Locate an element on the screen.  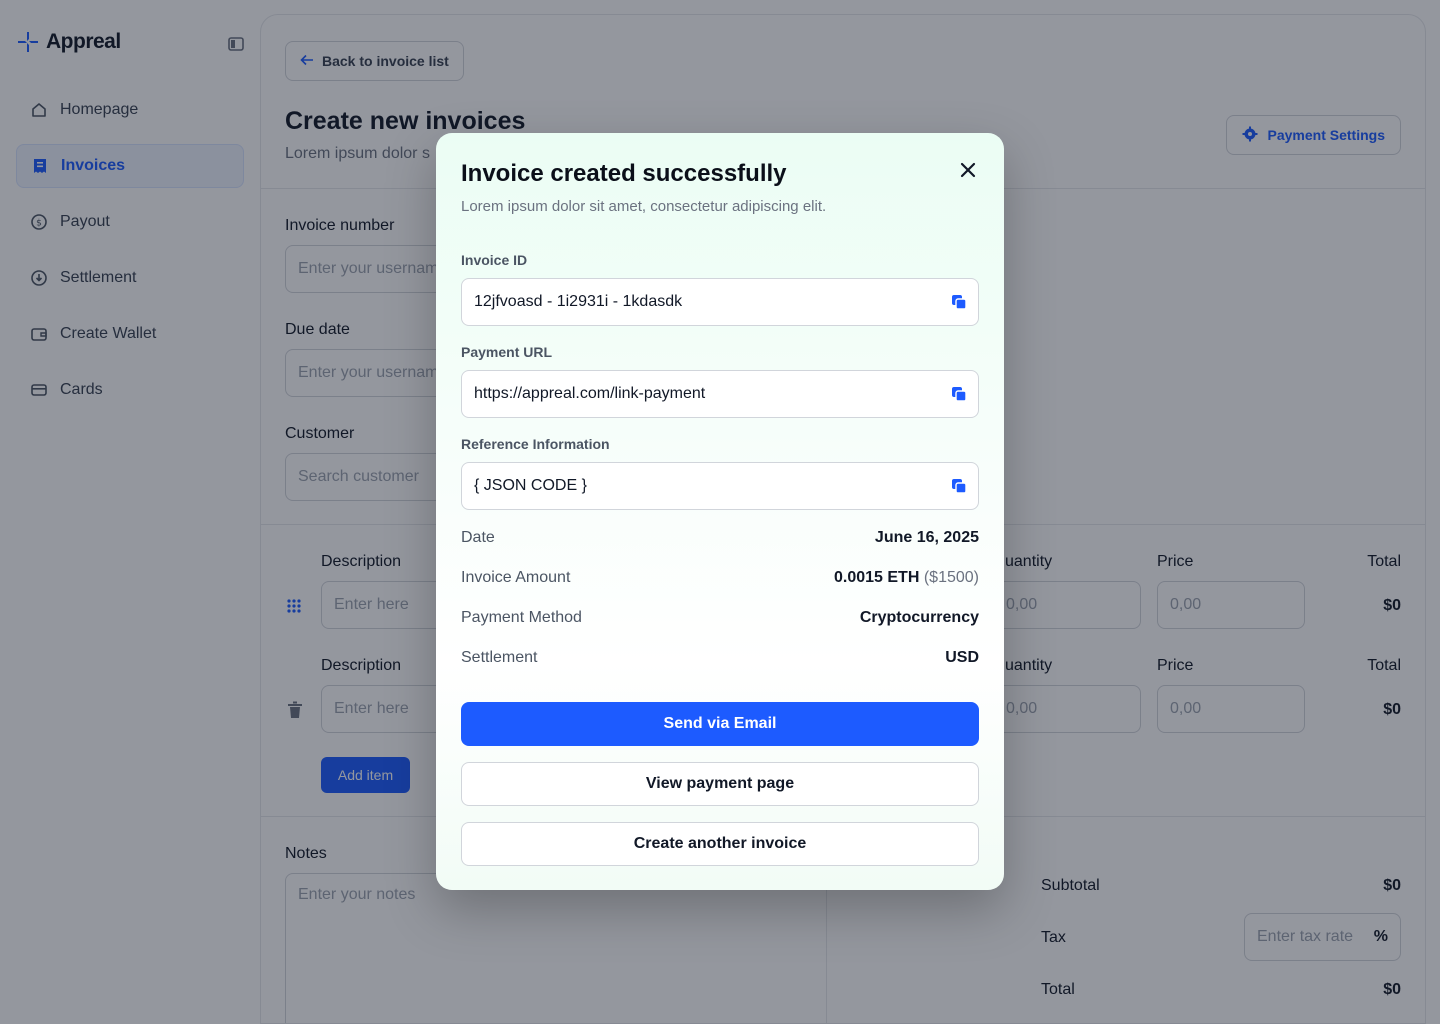
create-another-invoice-button: Create another invoice is located at coordinates (720, 844).